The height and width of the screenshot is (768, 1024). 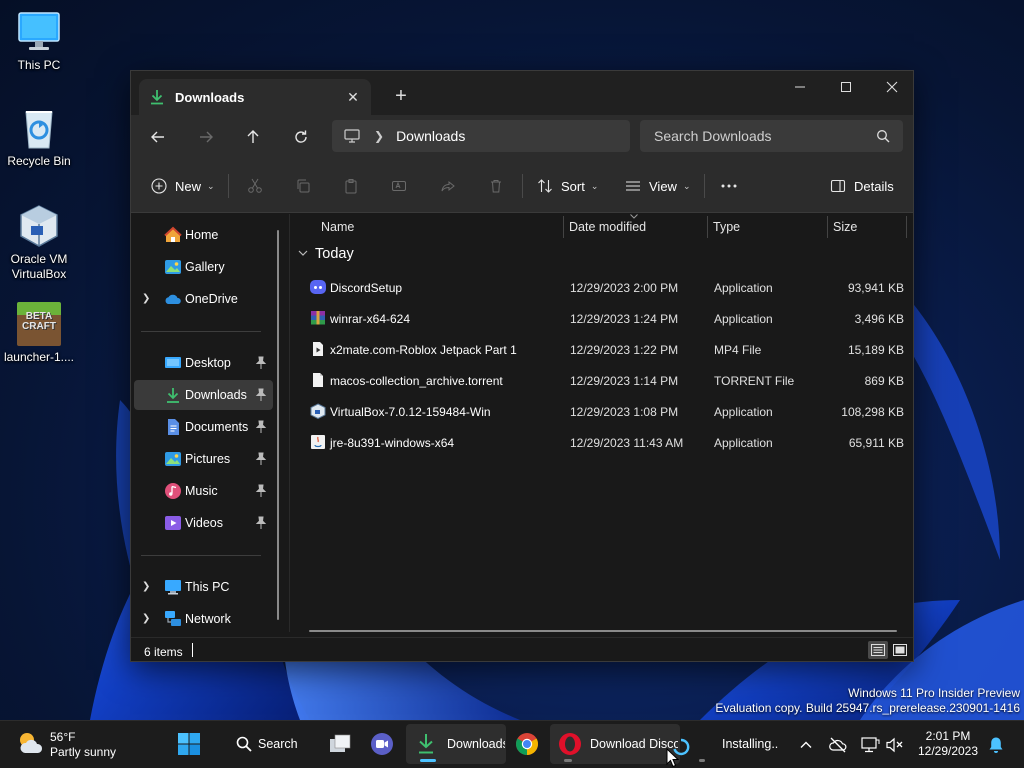 I want to click on sidebar-item-pictures: Pictures, so click(x=203, y=459).